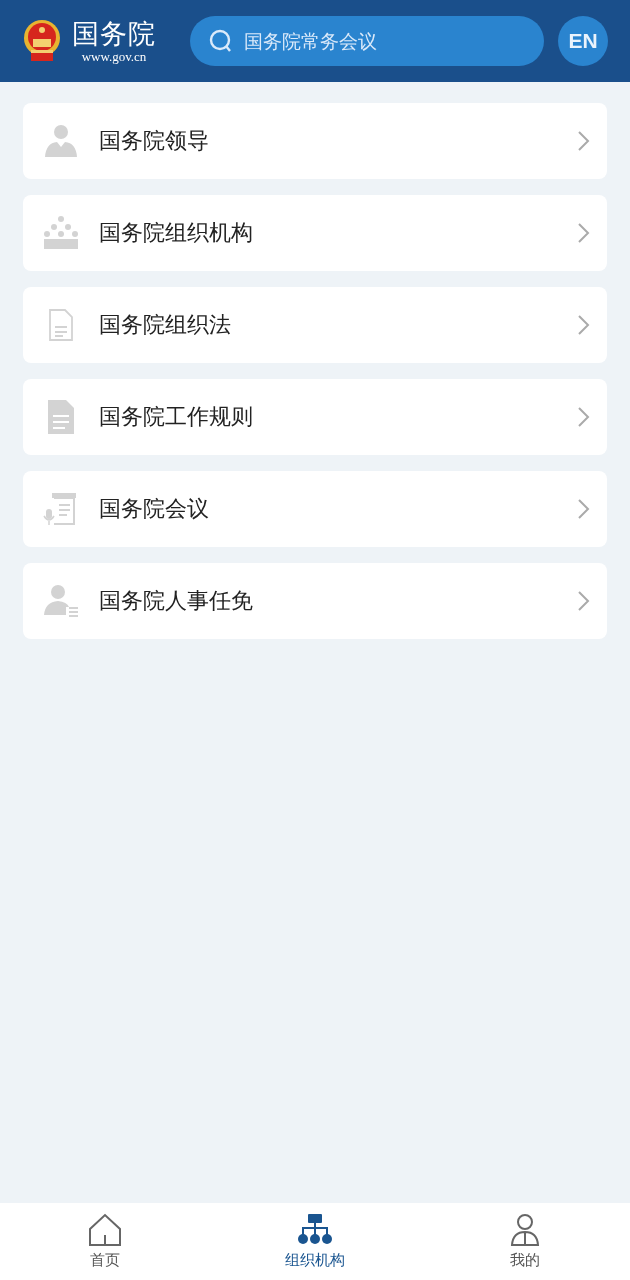 This screenshot has width=630, height=1280. Describe the element at coordinates (42, 41) in the screenshot. I see `emblem-icon` at that location.